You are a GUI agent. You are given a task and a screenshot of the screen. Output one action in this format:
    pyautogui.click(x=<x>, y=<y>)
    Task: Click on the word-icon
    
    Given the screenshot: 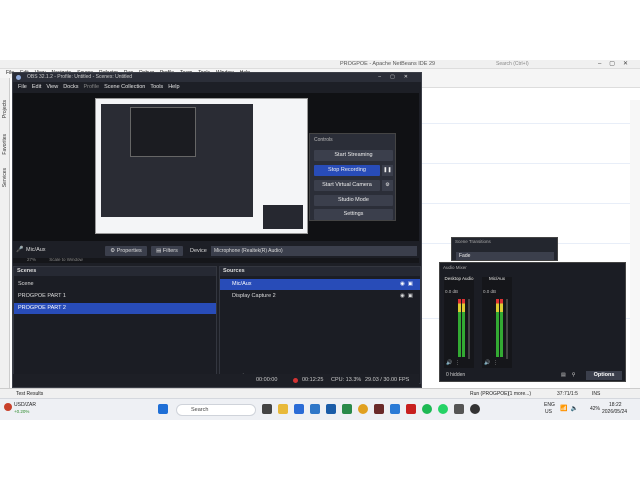 What is the action you would take?
    pyautogui.click(x=331, y=409)
    